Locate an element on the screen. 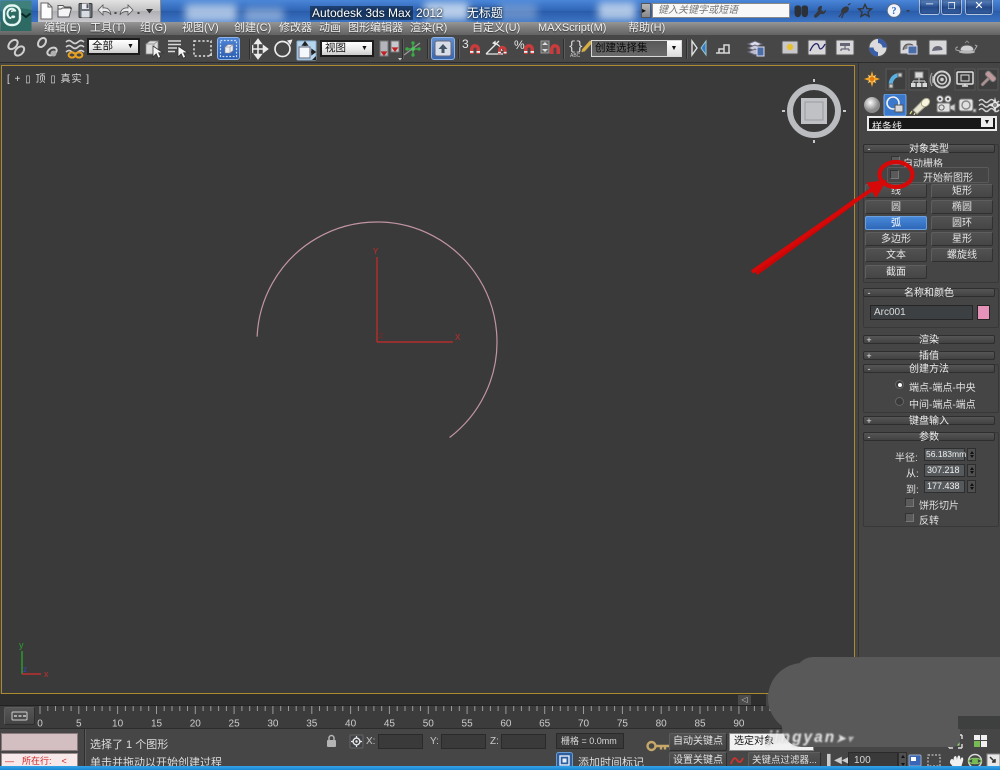 This screenshot has width=1000, height=770. svg-text: 3 is located at coordinates (465, 44).